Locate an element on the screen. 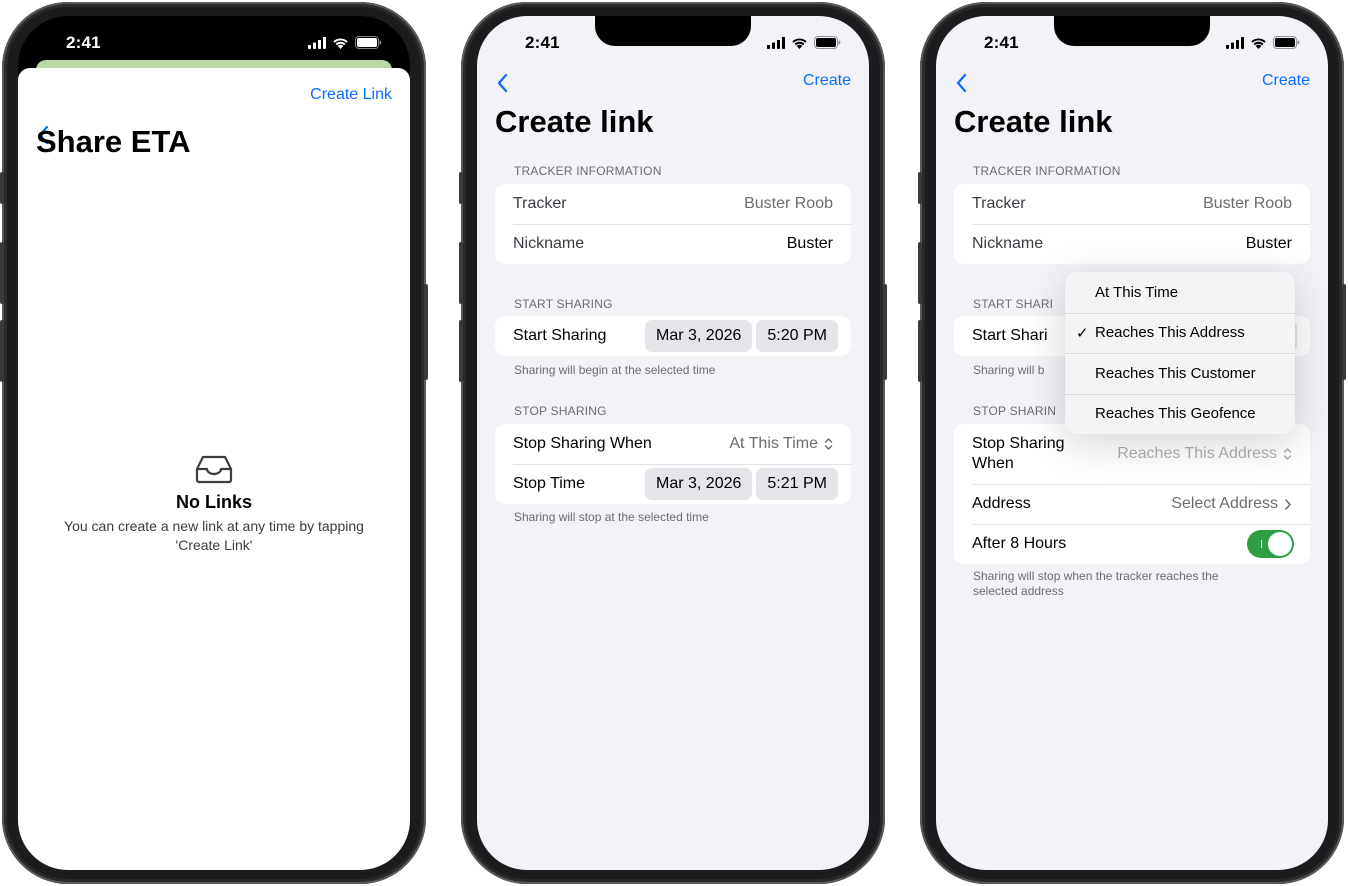  stop-time-picker: 5:21 PM is located at coordinates (797, 484).